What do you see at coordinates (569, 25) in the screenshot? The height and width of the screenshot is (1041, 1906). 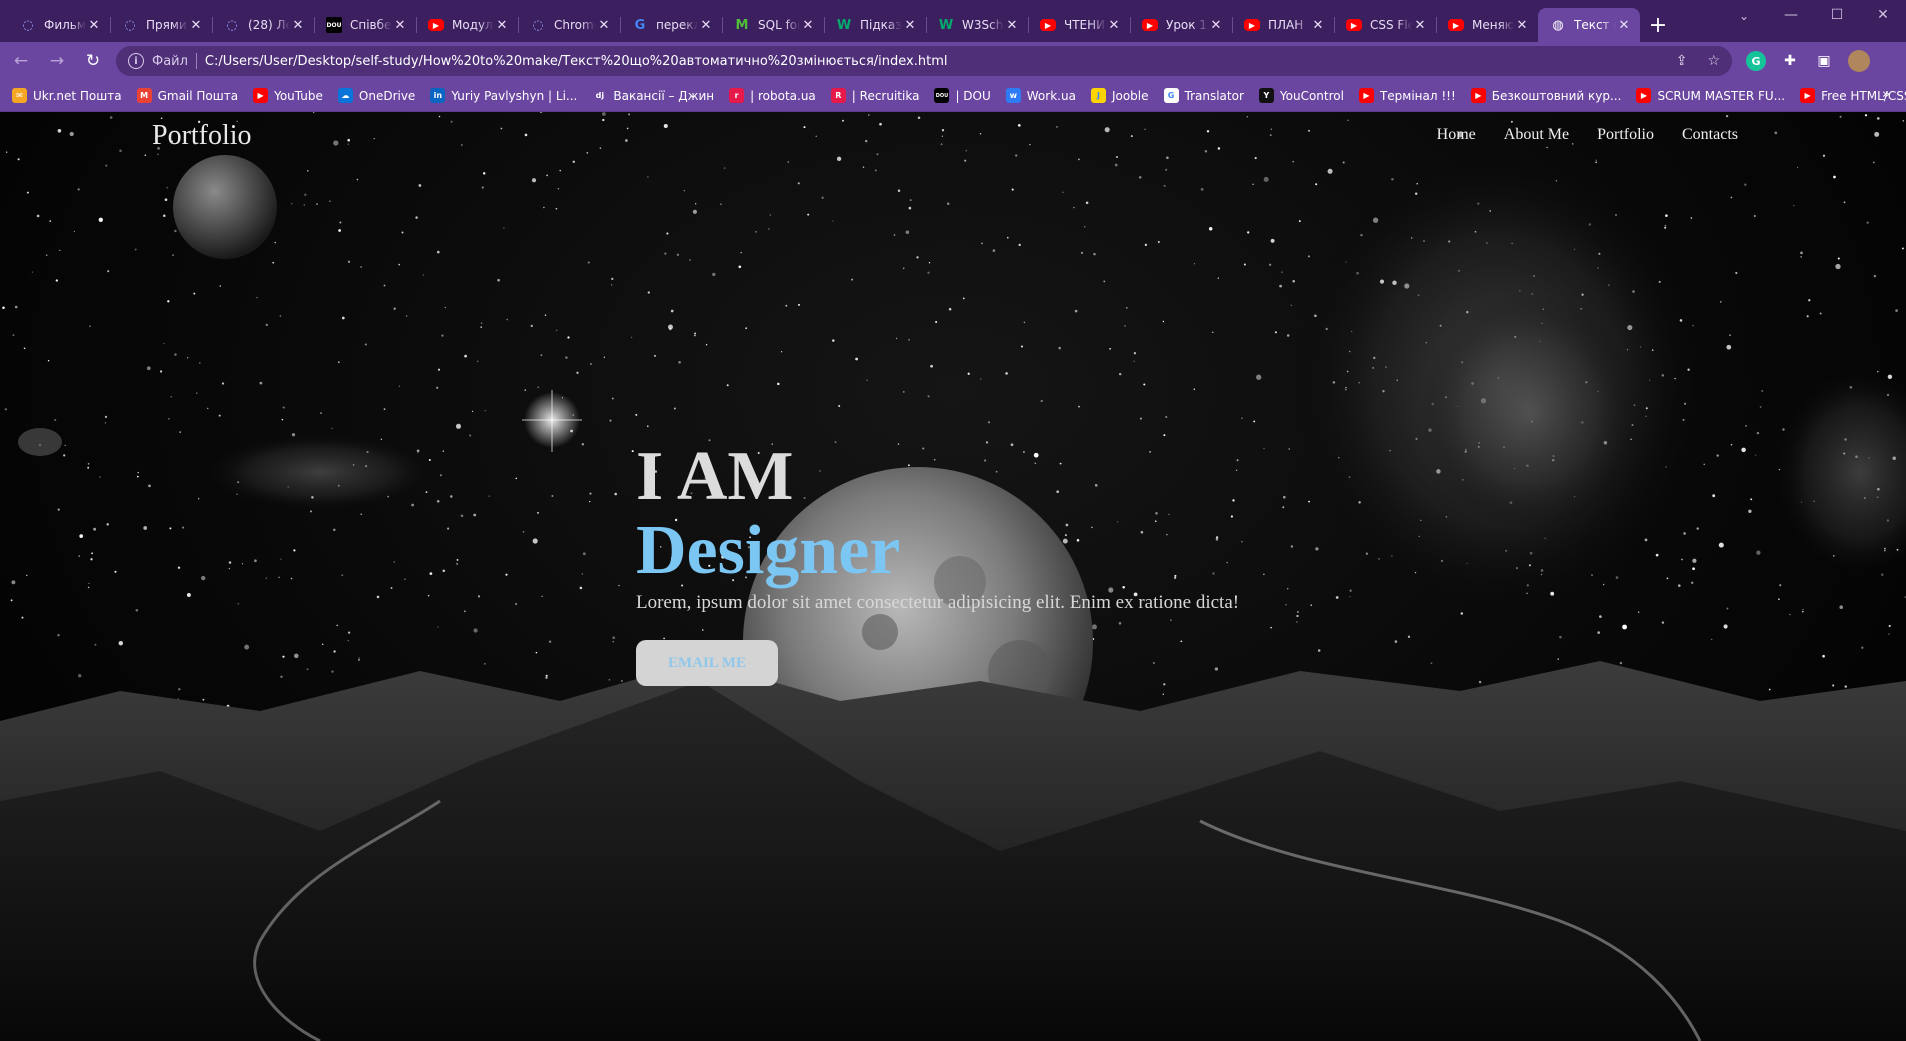 I see `browser-tab: ◌ Chrome✕` at bounding box center [569, 25].